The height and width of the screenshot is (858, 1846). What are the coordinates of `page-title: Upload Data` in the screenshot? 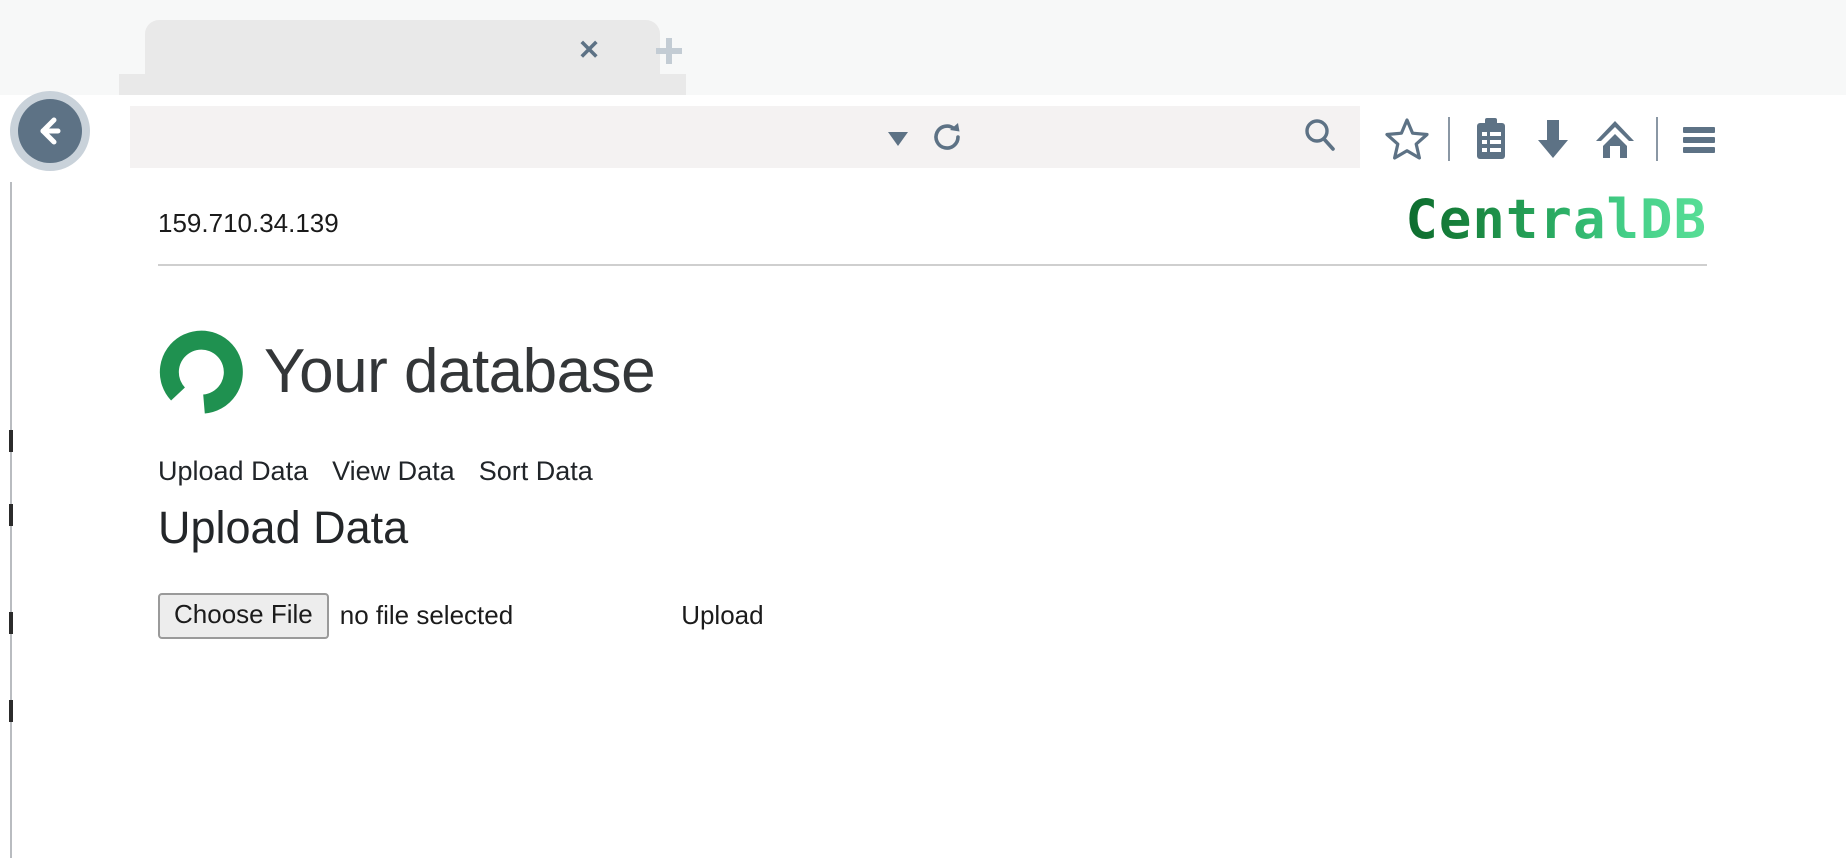 It's located at (283, 527).